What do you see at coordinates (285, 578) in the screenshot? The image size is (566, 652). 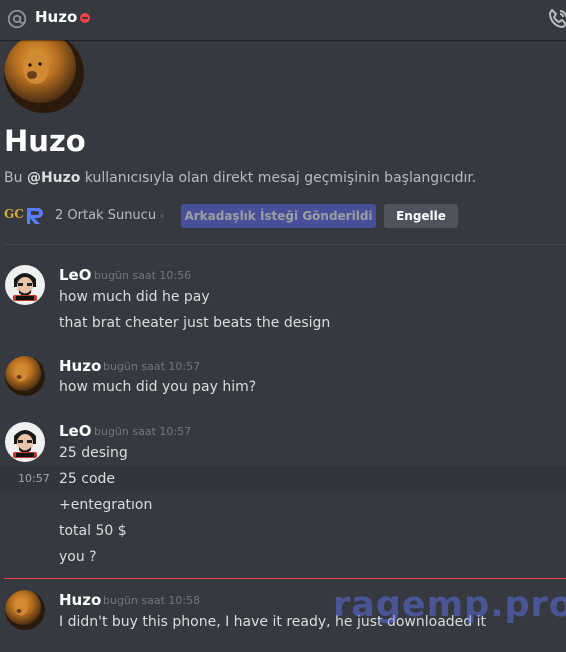 I see `new-messages-divider` at bounding box center [285, 578].